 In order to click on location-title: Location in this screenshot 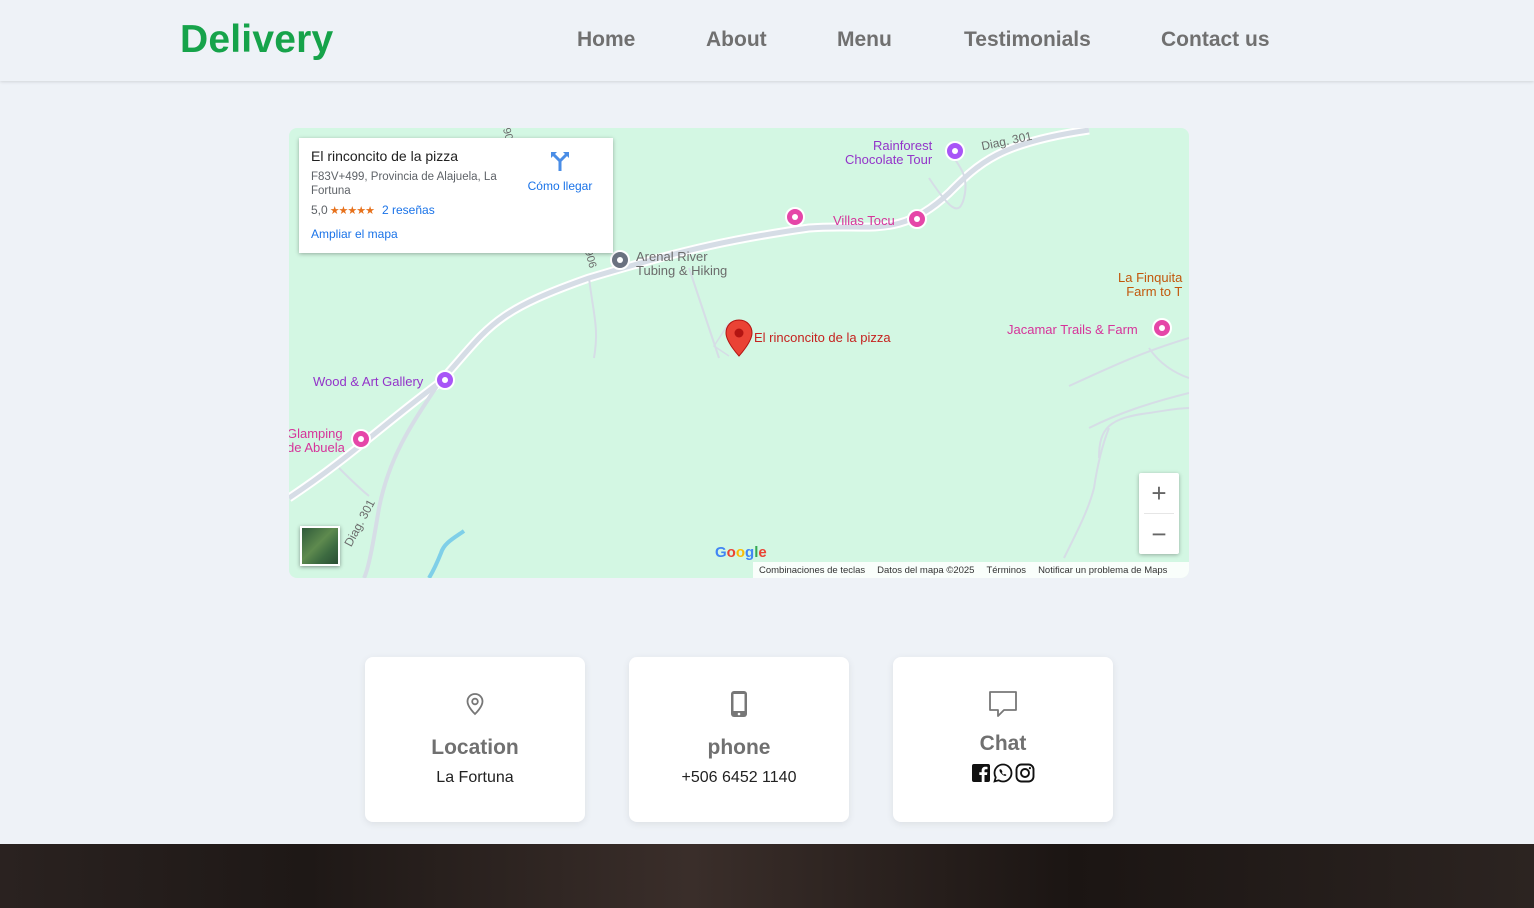, I will do `click(475, 747)`.